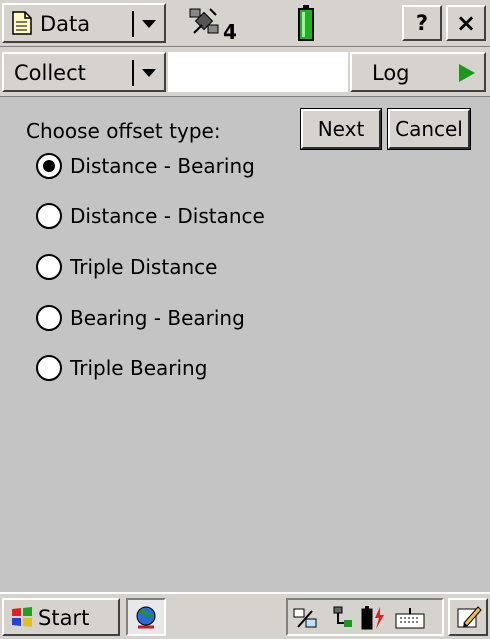  Describe the element at coordinates (391, 73) in the screenshot. I see `log-label: Log` at that location.